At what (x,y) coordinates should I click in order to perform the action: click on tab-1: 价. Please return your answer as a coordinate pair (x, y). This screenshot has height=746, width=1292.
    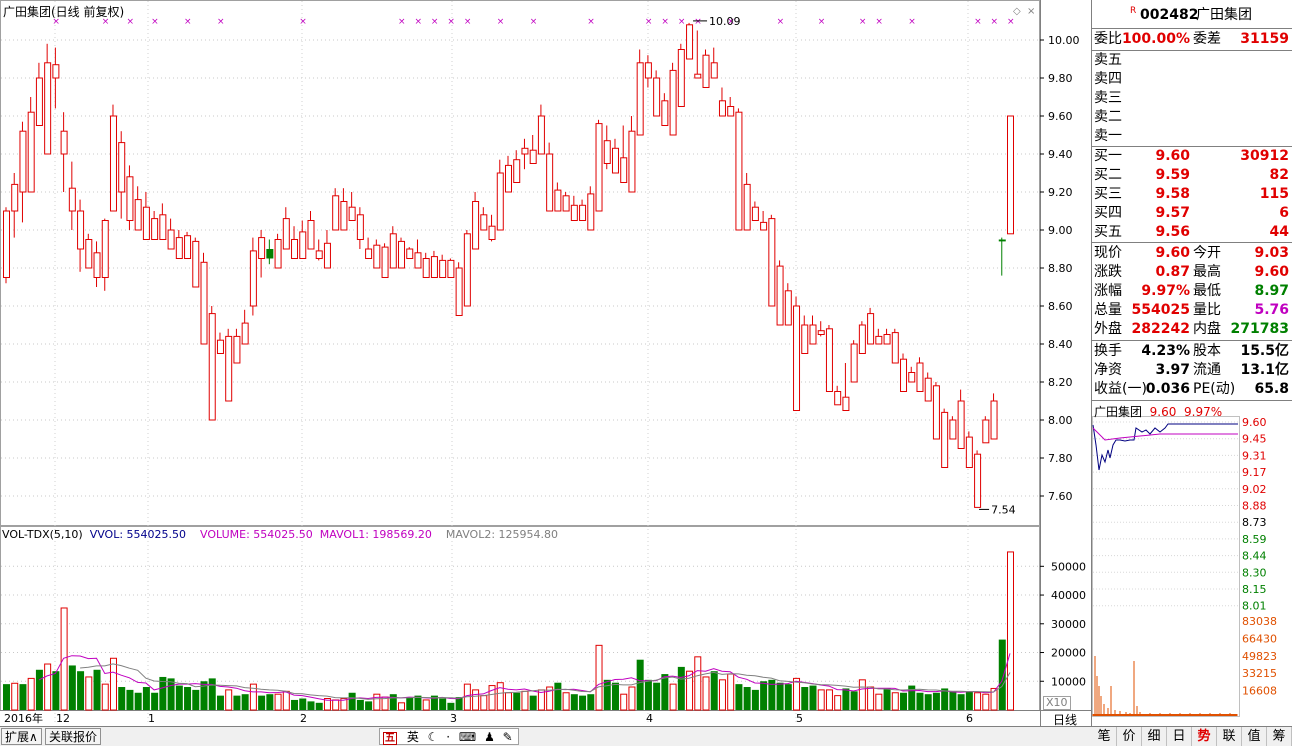
    Looking at the image, I should click on (1129, 736).